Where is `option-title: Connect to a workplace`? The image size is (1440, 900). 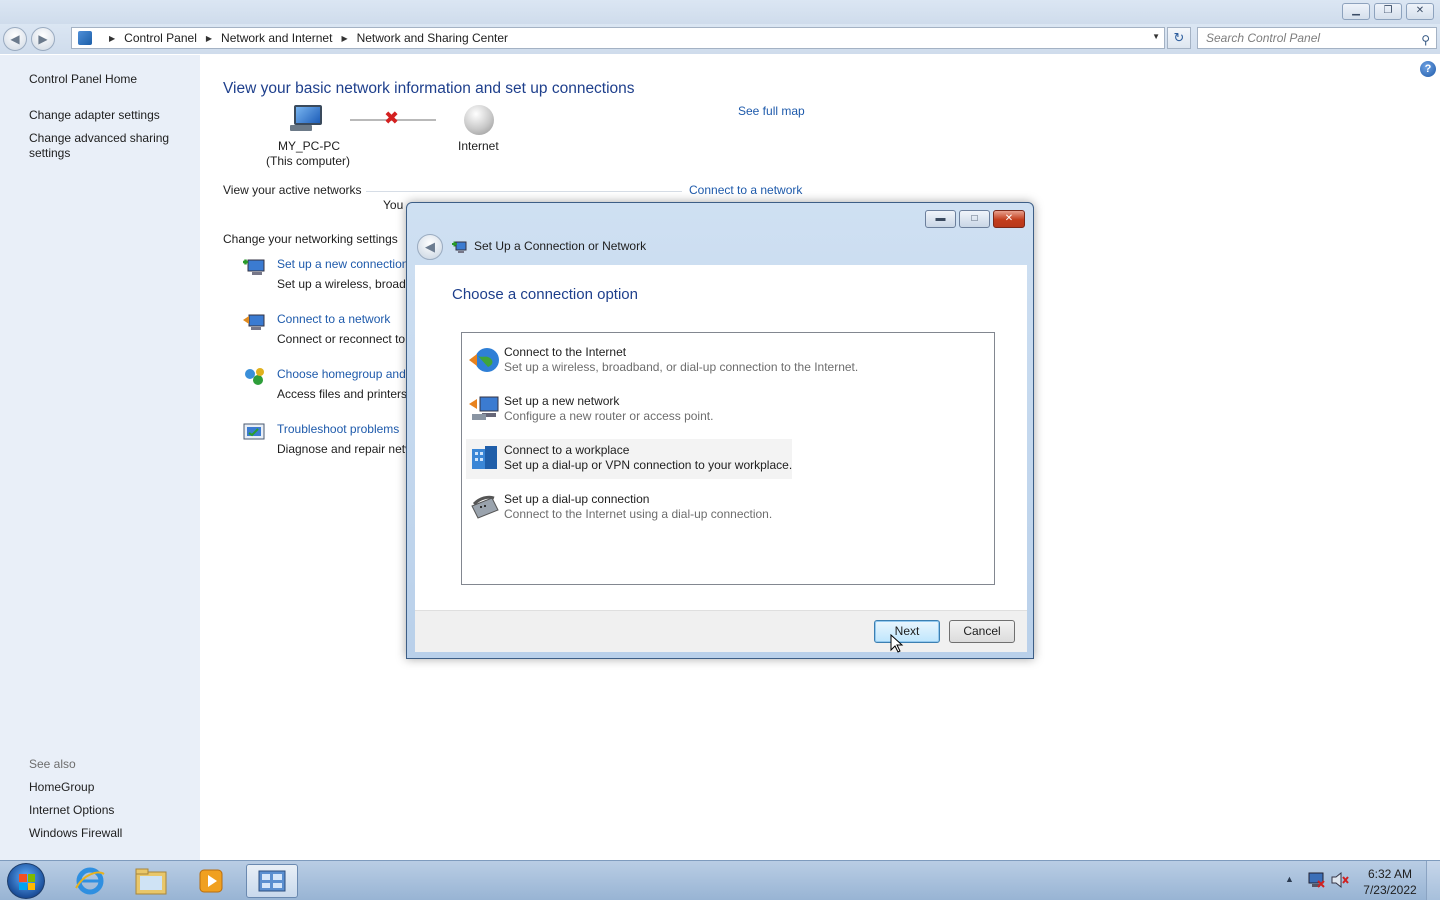
option-title: Connect to a workplace is located at coordinates (567, 450).